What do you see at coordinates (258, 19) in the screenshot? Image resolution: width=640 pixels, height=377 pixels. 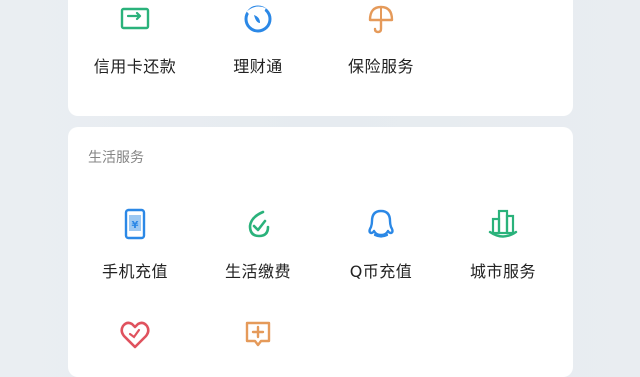 I see `wealth-icon` at bounding box center [258, 19].